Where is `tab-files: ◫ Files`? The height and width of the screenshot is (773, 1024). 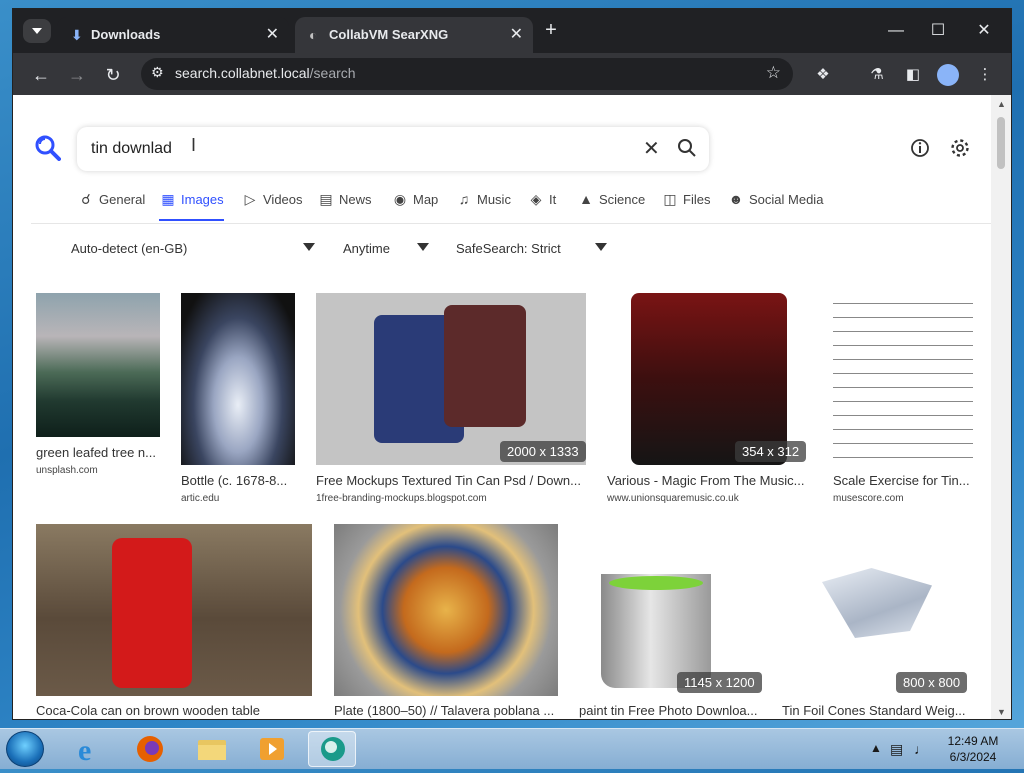
tab-files: ◫ Files is located at coordinates (685, 203).